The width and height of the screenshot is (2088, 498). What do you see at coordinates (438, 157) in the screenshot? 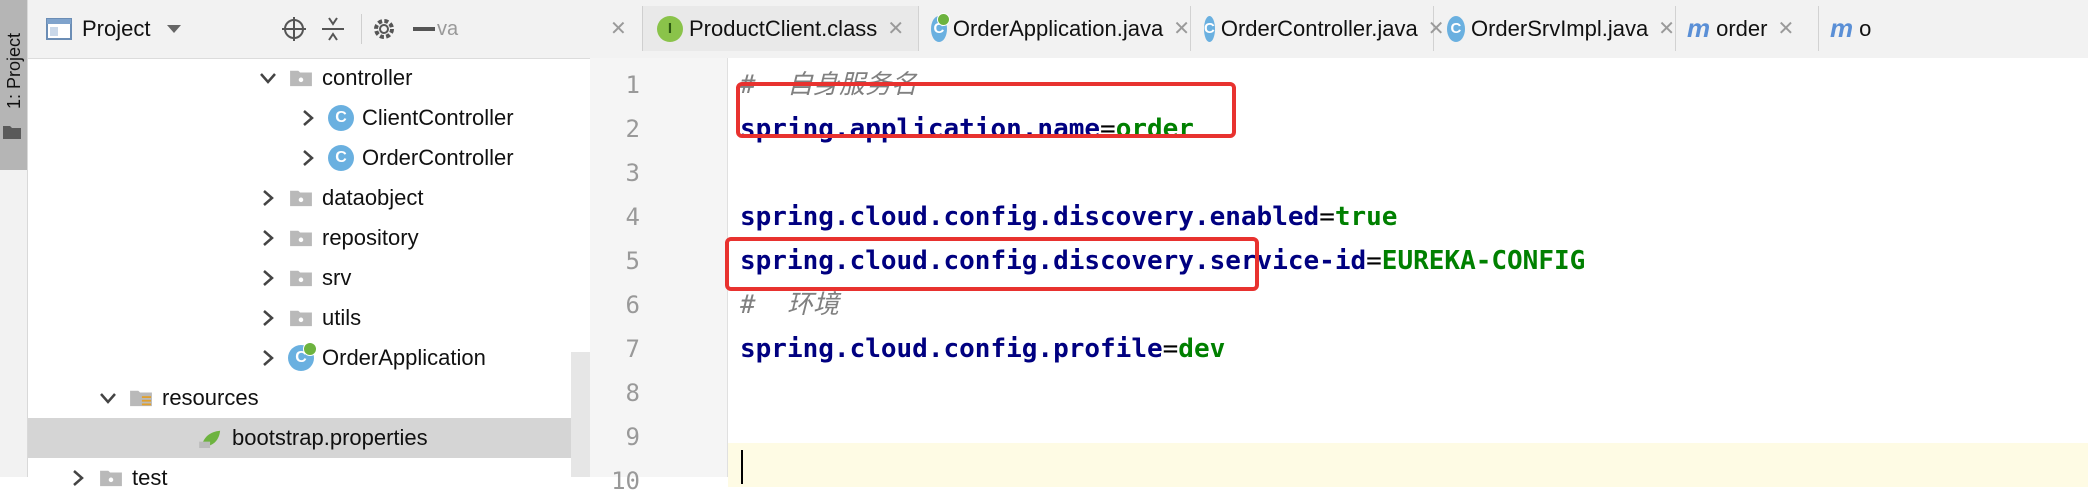
I see `tree-item-label: OrderController` at bounding box center [438, 157].